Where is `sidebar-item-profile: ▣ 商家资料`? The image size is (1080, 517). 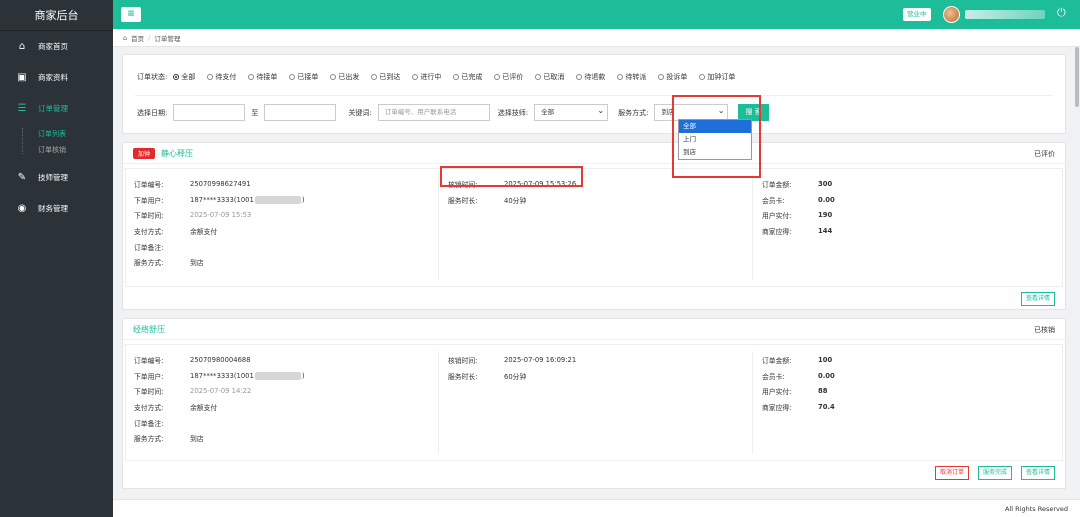 sidebar-item-profile: ▣ 商家资料 is located at coordinates (56, 77).